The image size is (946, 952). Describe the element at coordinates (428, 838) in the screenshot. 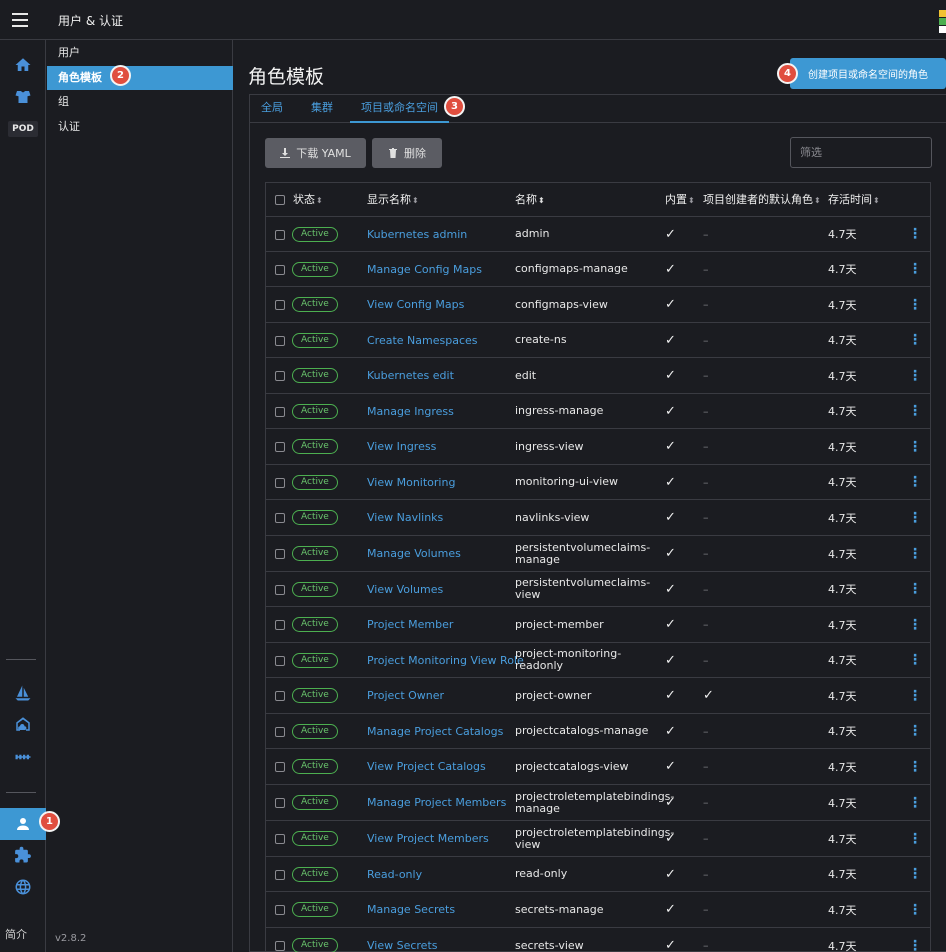

I see `display-name-link: View Project Members` at that location.